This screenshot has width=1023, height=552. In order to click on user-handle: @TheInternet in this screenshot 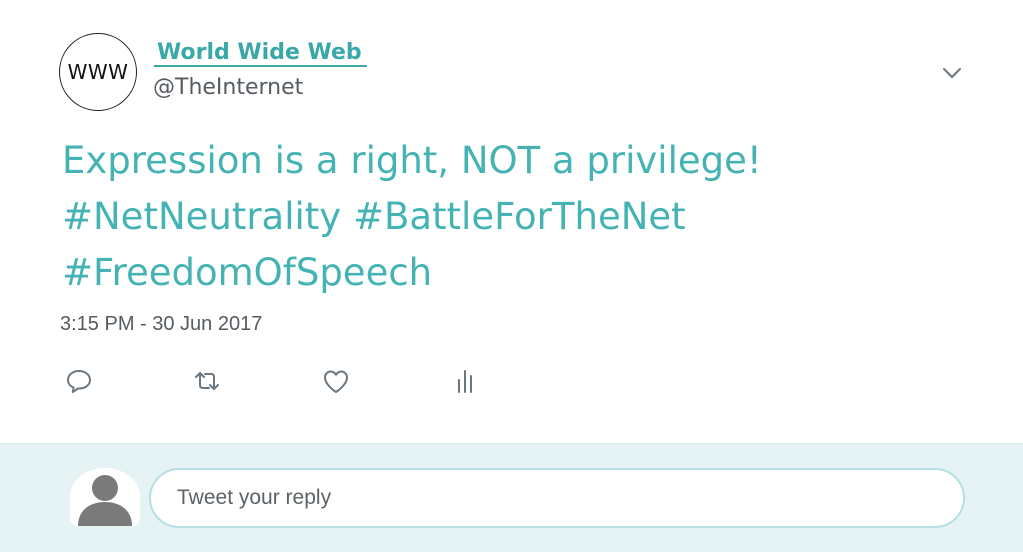, I will do `click(228, 87)`.